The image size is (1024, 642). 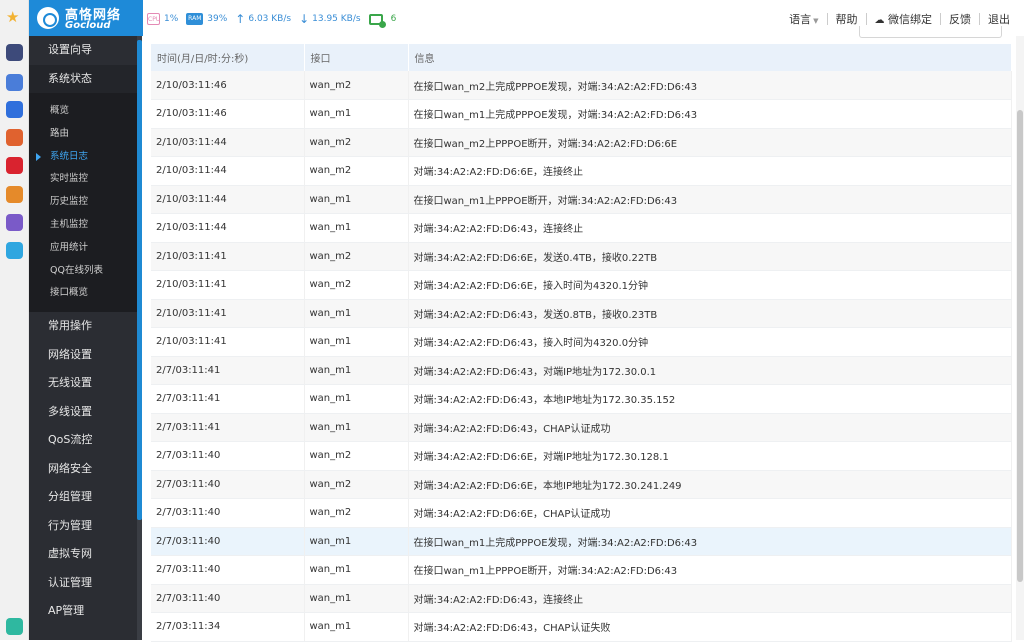 I want to click on language-menu: 语言 ▼, so click(x=803, y=19).